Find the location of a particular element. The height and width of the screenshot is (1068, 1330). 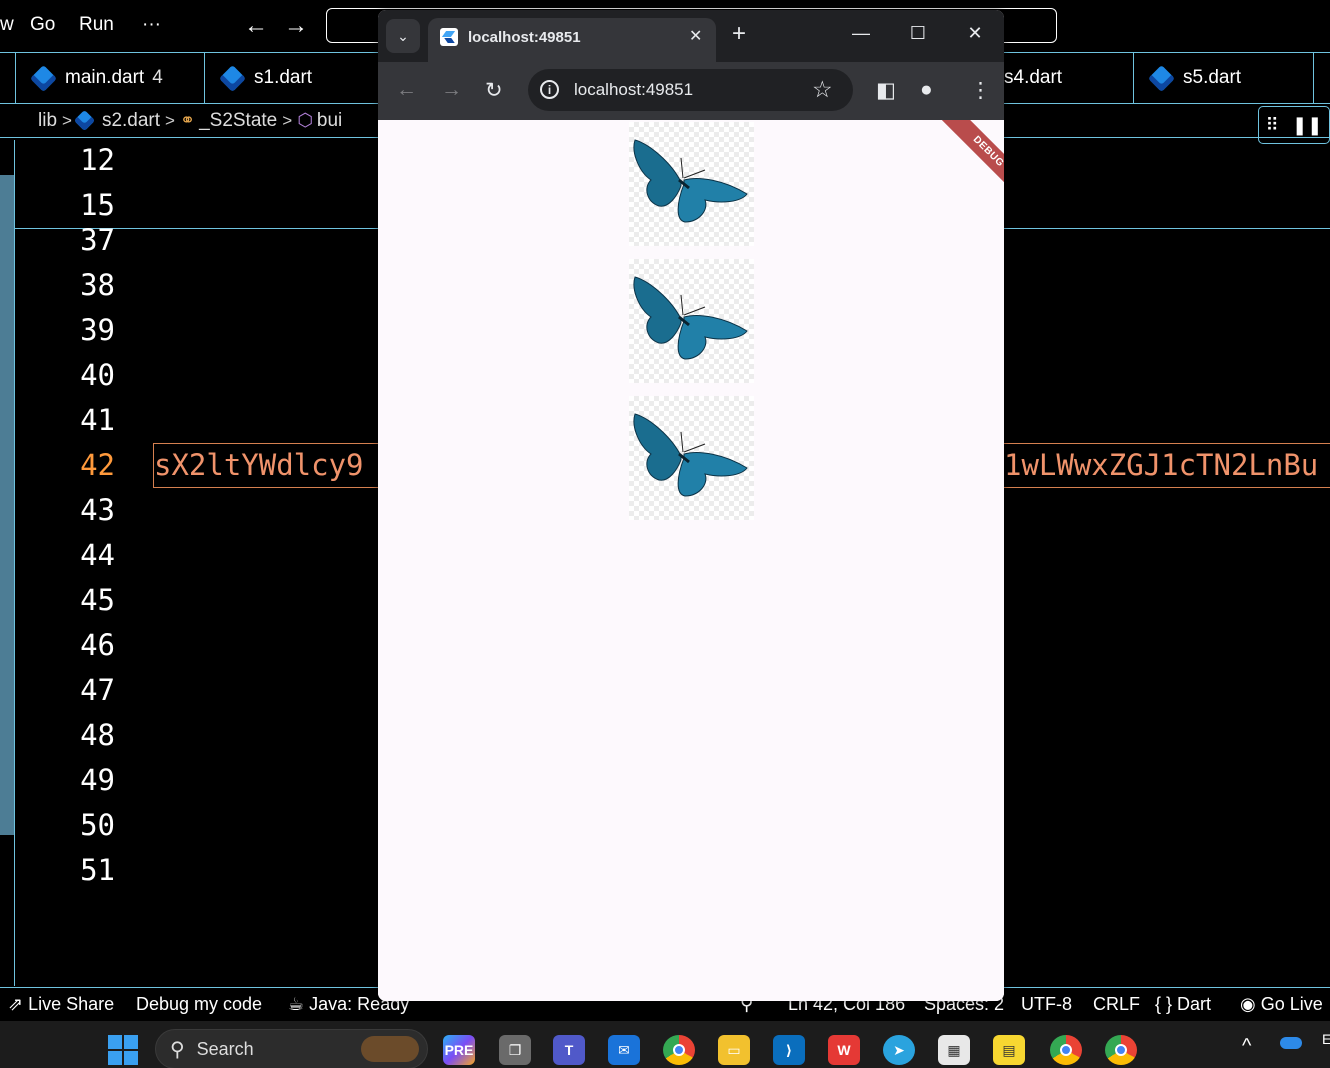

breadcrumb-label: bui is located at coordinates (329, 120).